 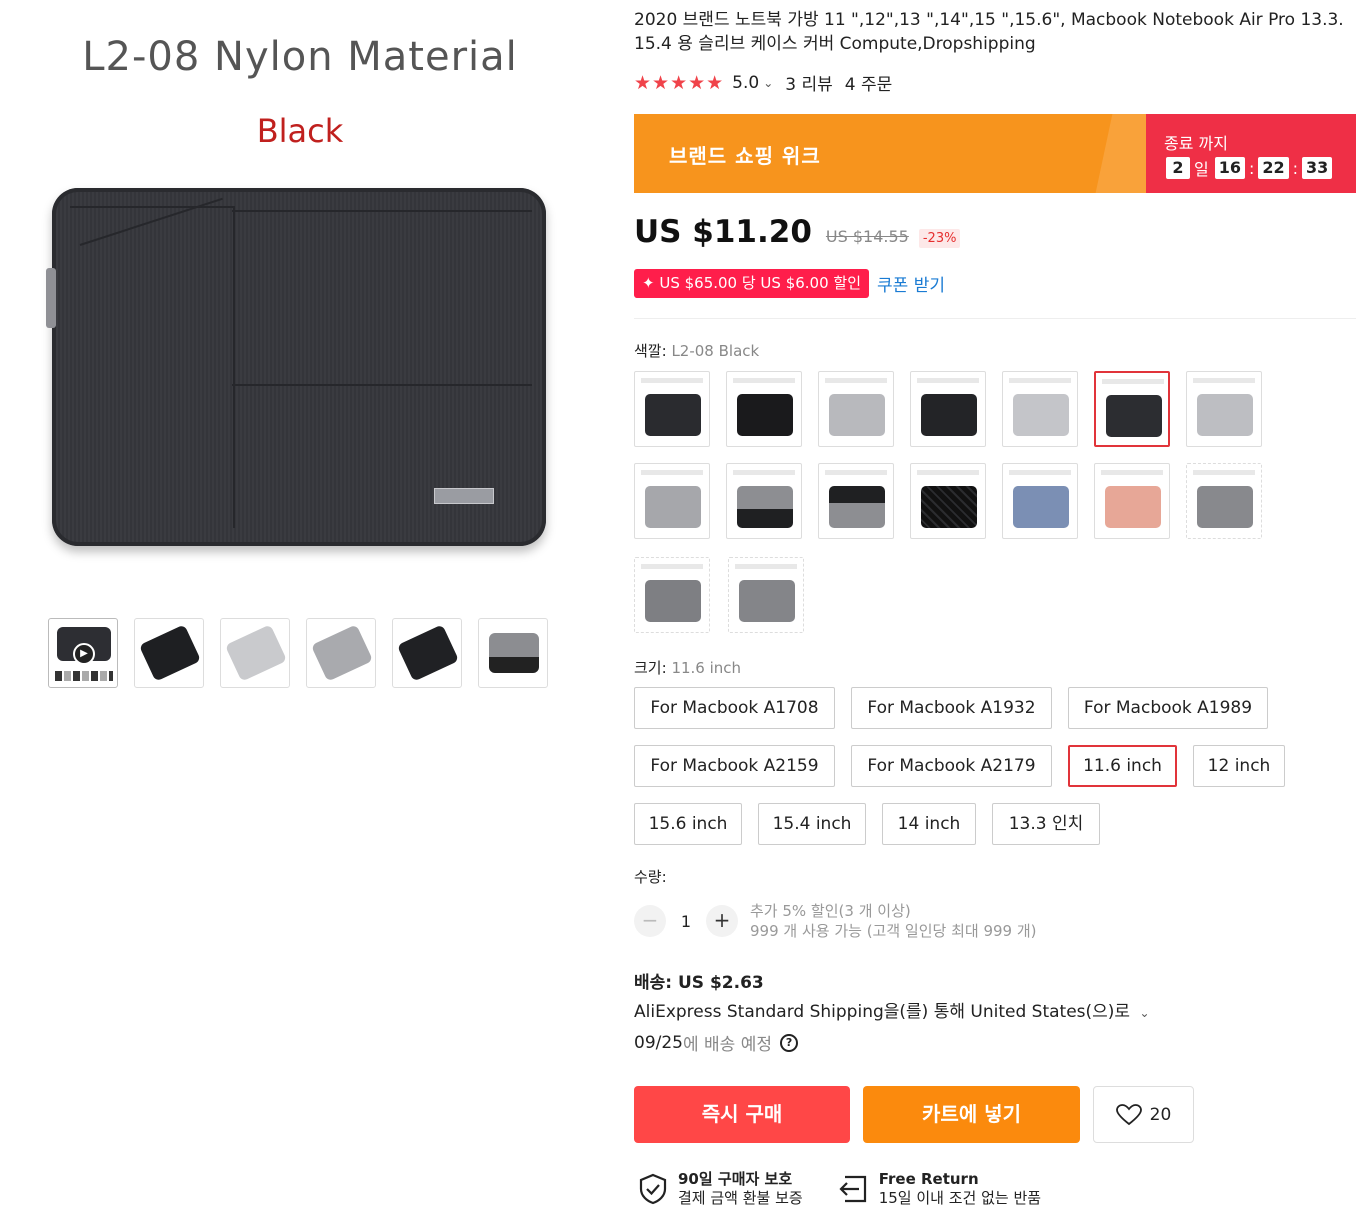 What do you see at coordinates (768, 83) in the screenshot?
I see `chevron-down-icon: ⌄` at bounding box center [768, 83].